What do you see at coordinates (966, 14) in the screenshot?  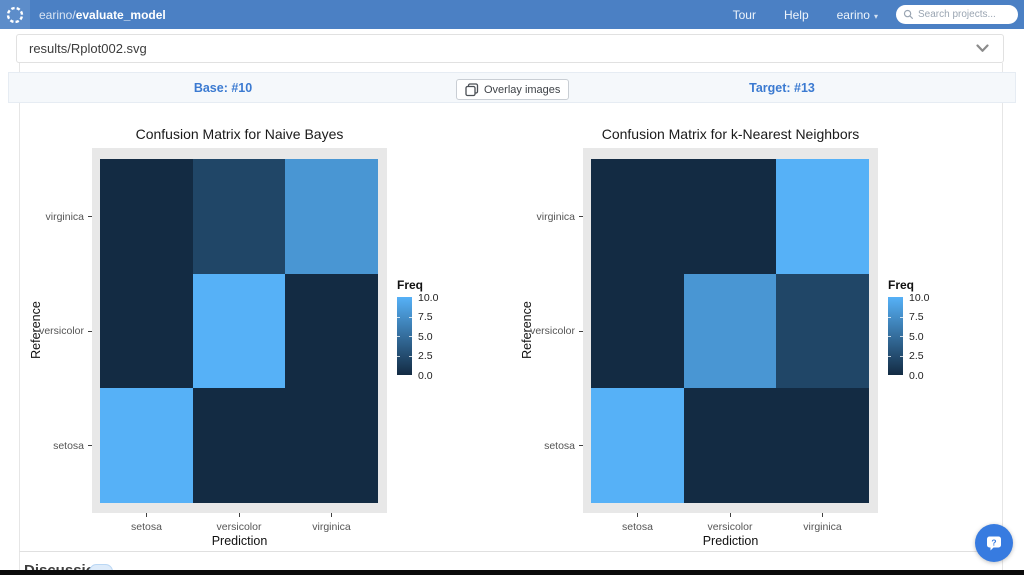 I see `search-input` at bounding box center [966, 14].